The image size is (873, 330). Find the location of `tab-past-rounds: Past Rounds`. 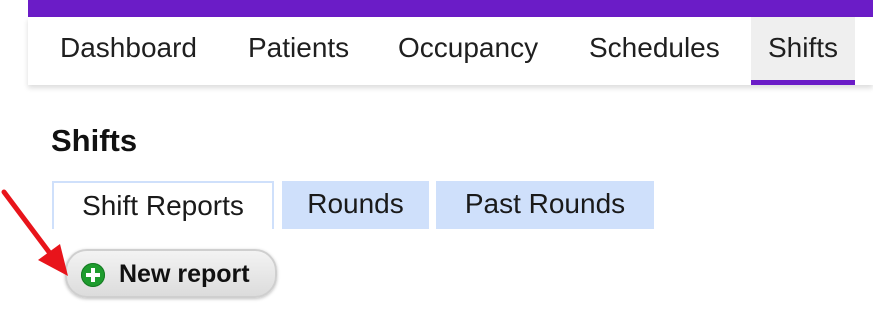

tab-past-rounds: Past Rounds is located at coordinates (545, 205).